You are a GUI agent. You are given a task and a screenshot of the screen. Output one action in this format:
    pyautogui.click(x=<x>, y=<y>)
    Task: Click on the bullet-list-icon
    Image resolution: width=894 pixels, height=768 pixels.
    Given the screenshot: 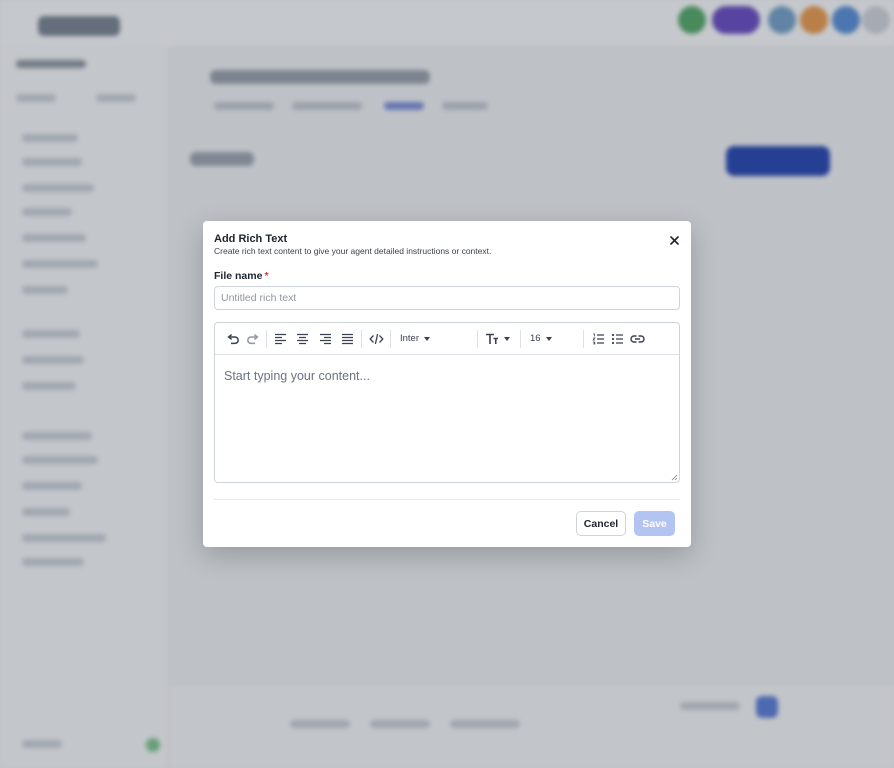 What is the action you would take?
    pyautogui.click(x=617, y=338)
    